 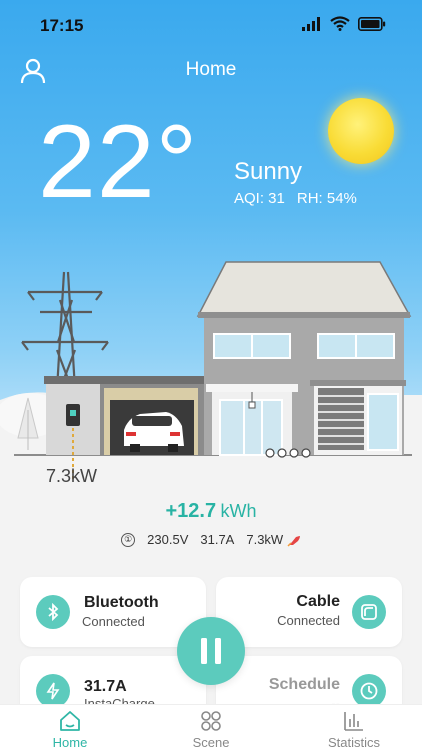 I want to click on plug-icon, so click(x=369, y=612).